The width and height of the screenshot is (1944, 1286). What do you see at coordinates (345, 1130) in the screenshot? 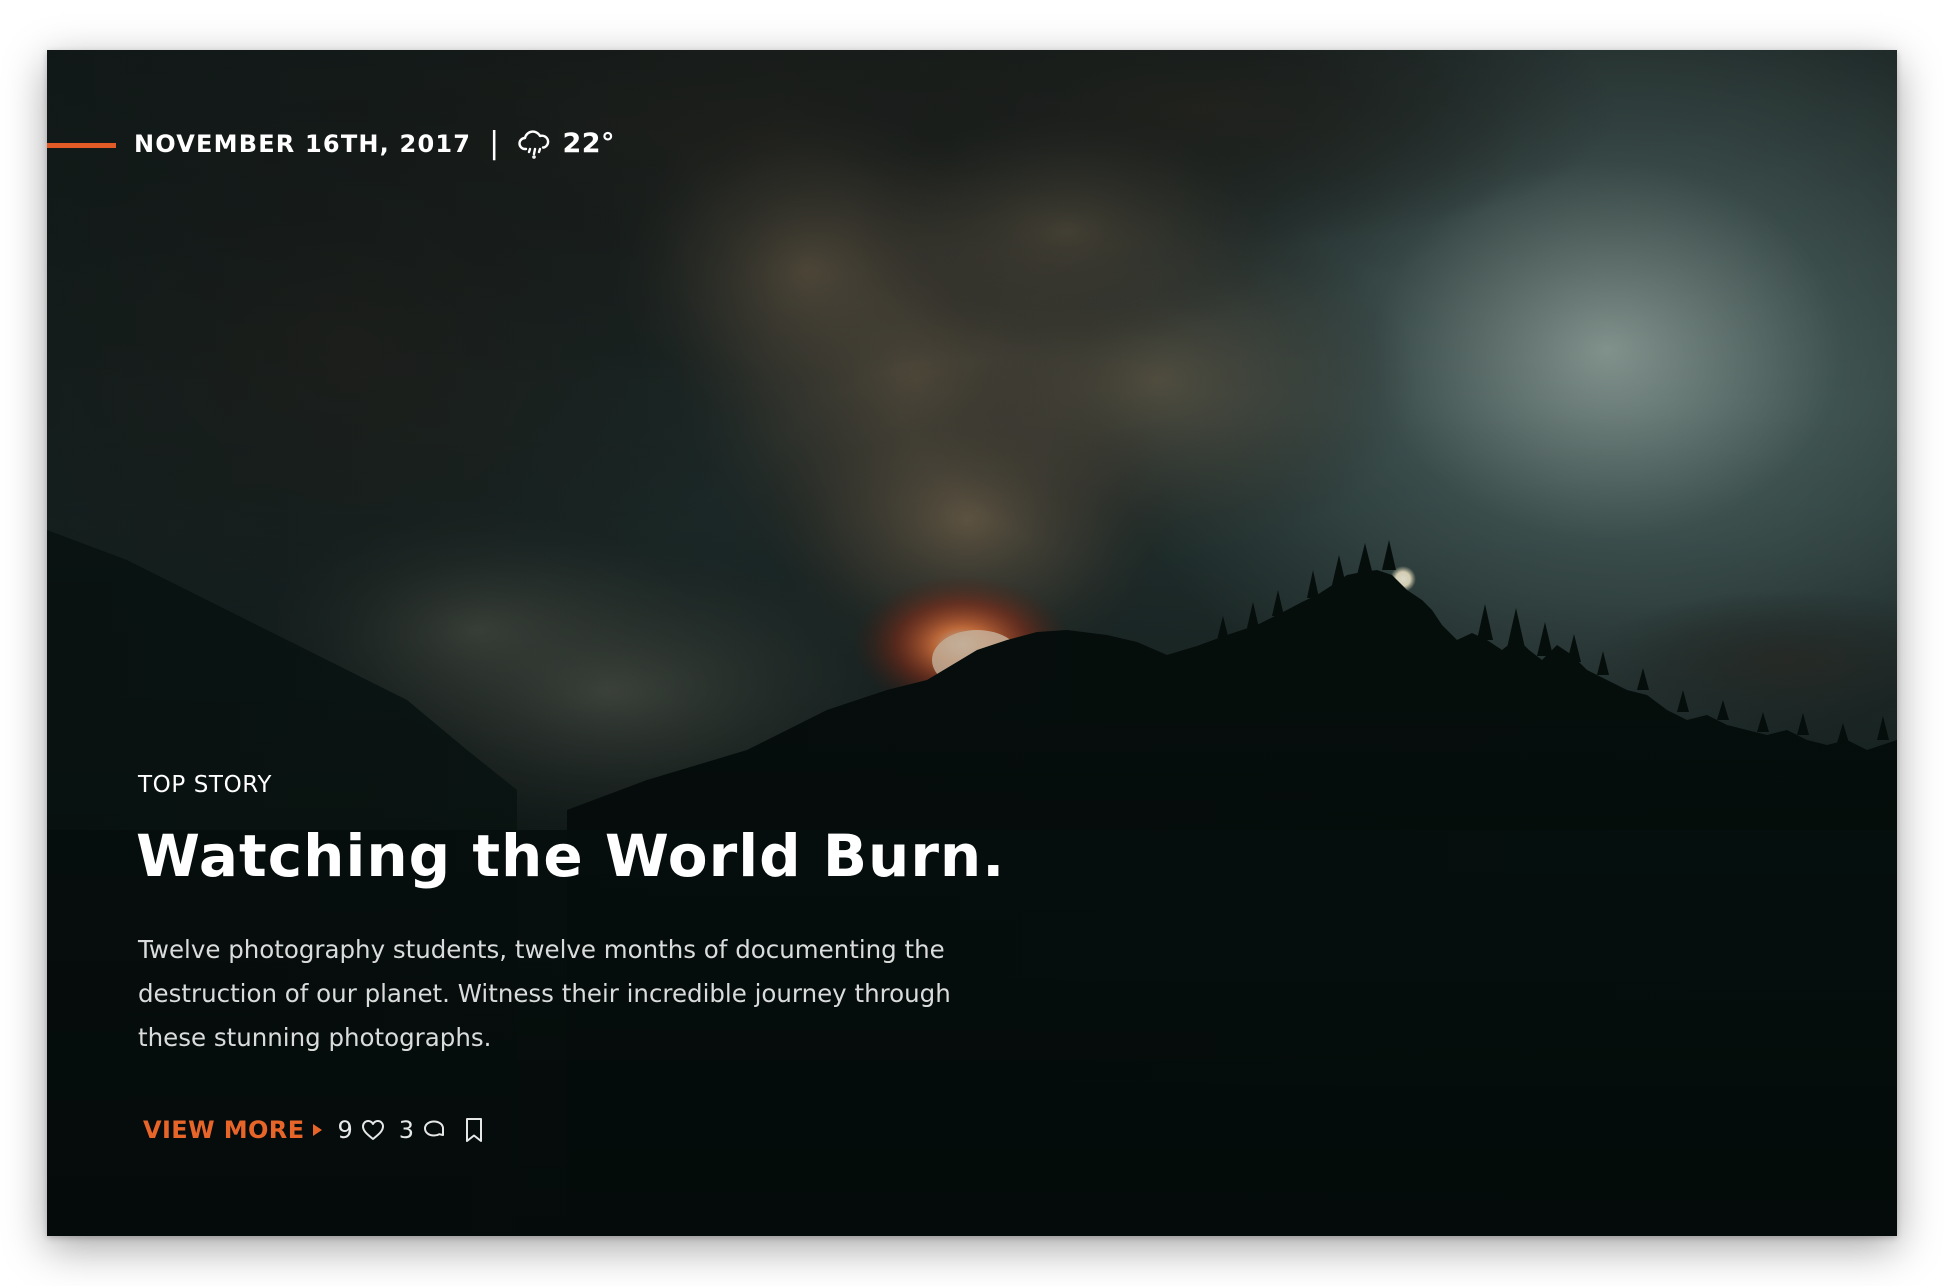
I see `like-count: 9` at bounding box center [345, 1130].